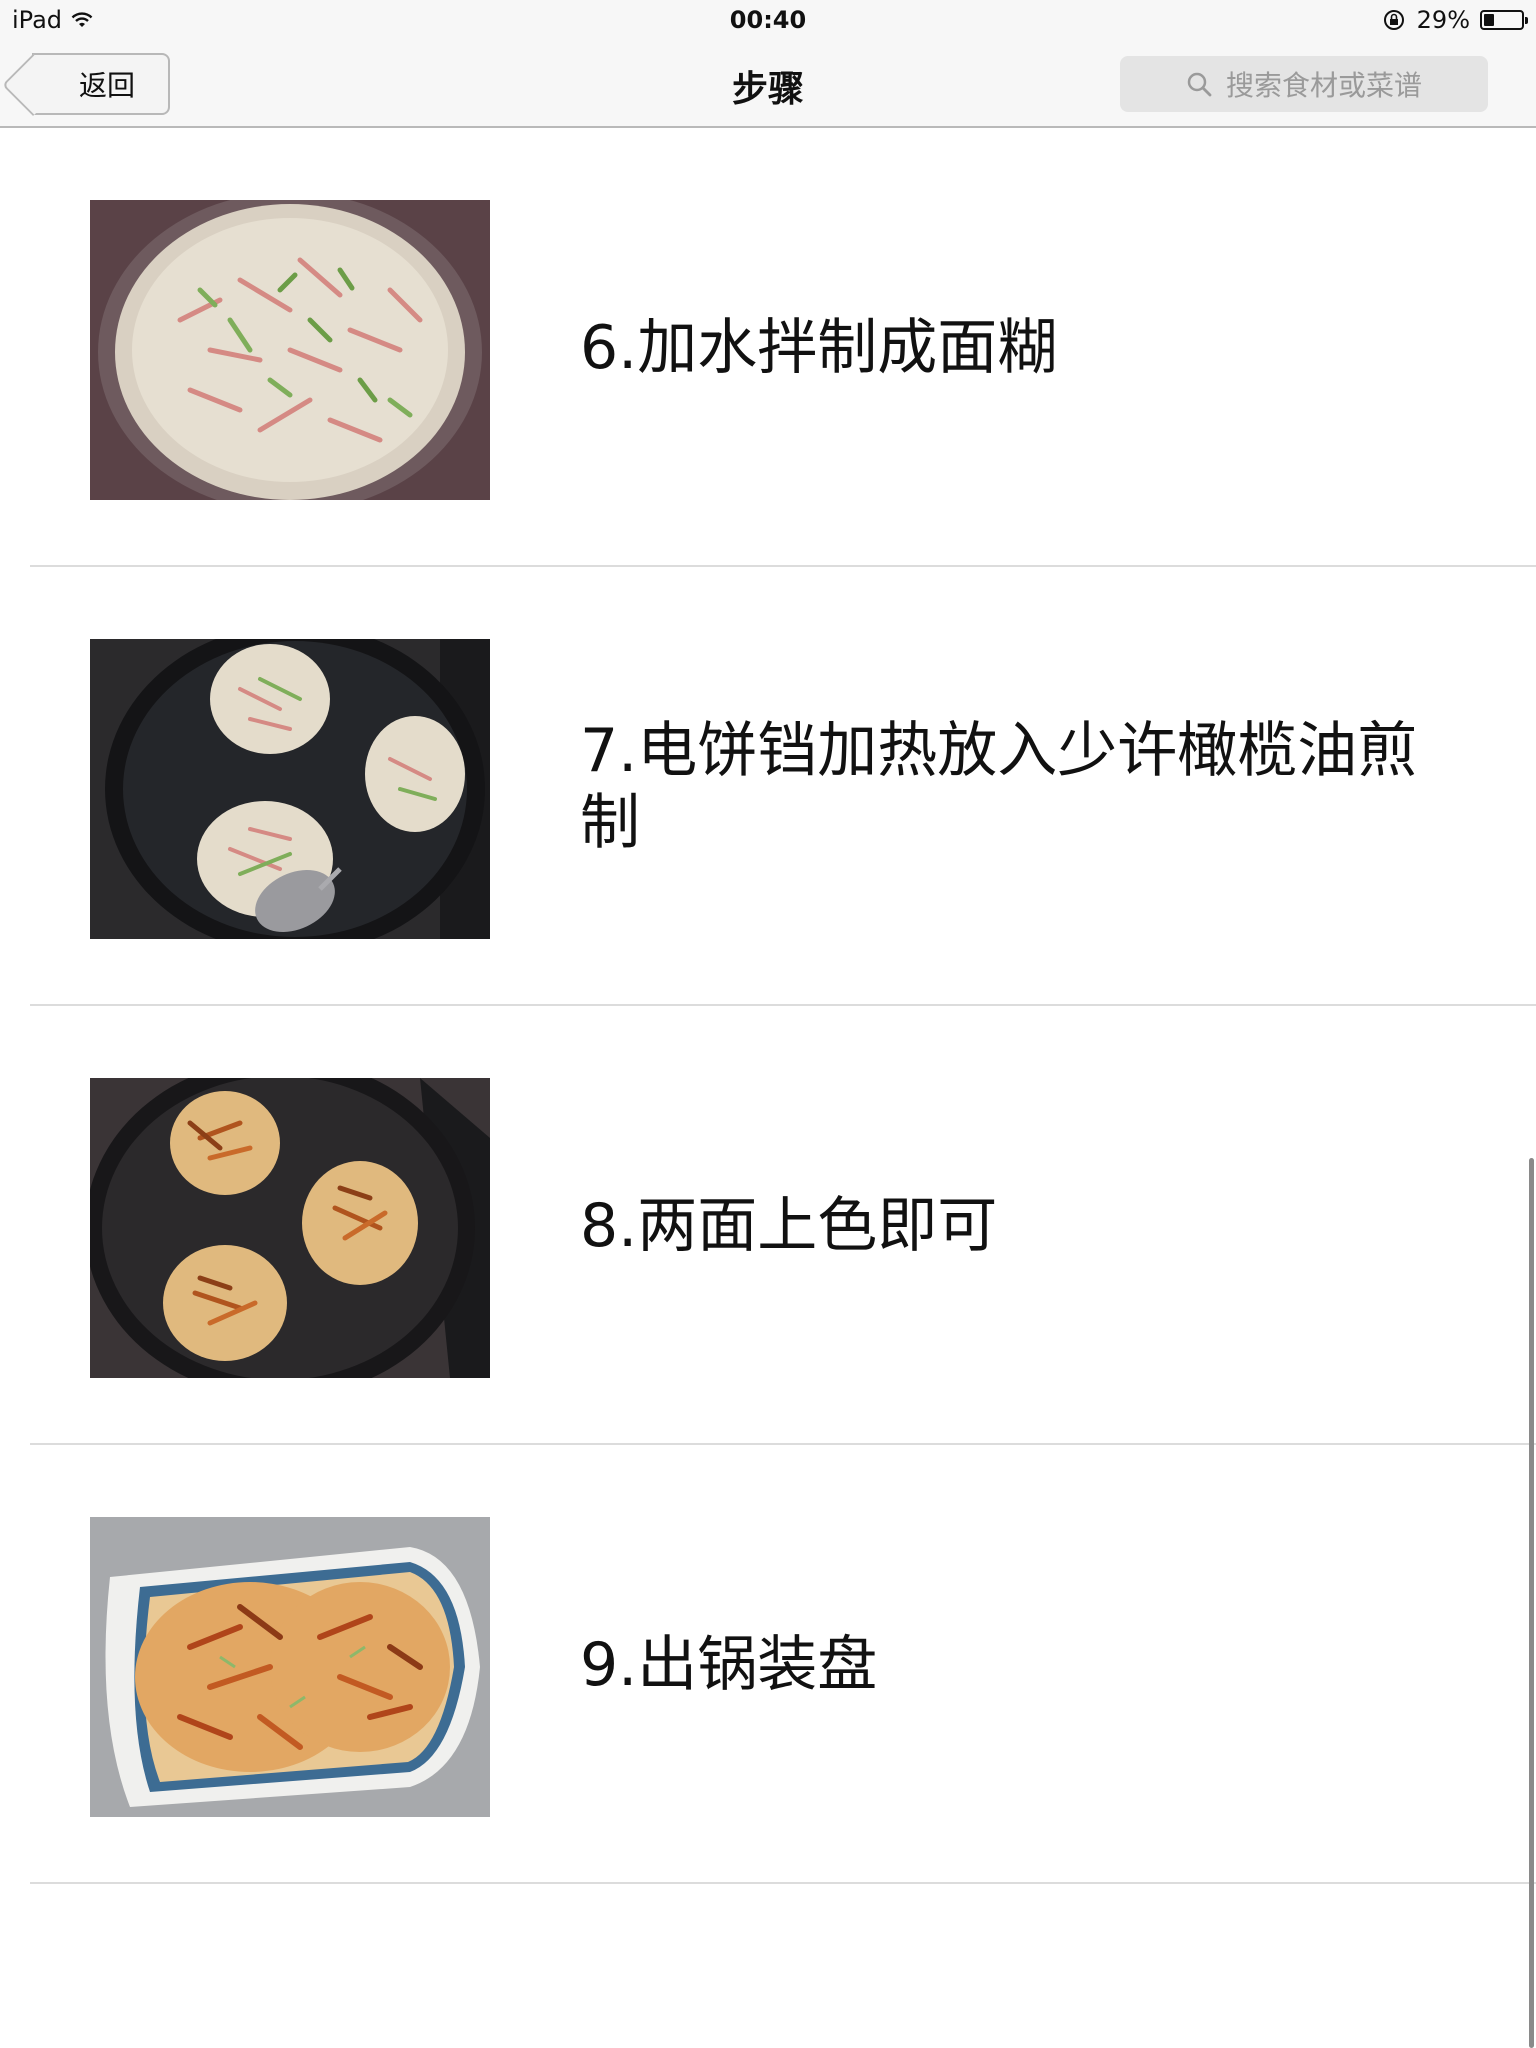  I want to click on step-text: 9.出锅装盘, so click(729, 1664).